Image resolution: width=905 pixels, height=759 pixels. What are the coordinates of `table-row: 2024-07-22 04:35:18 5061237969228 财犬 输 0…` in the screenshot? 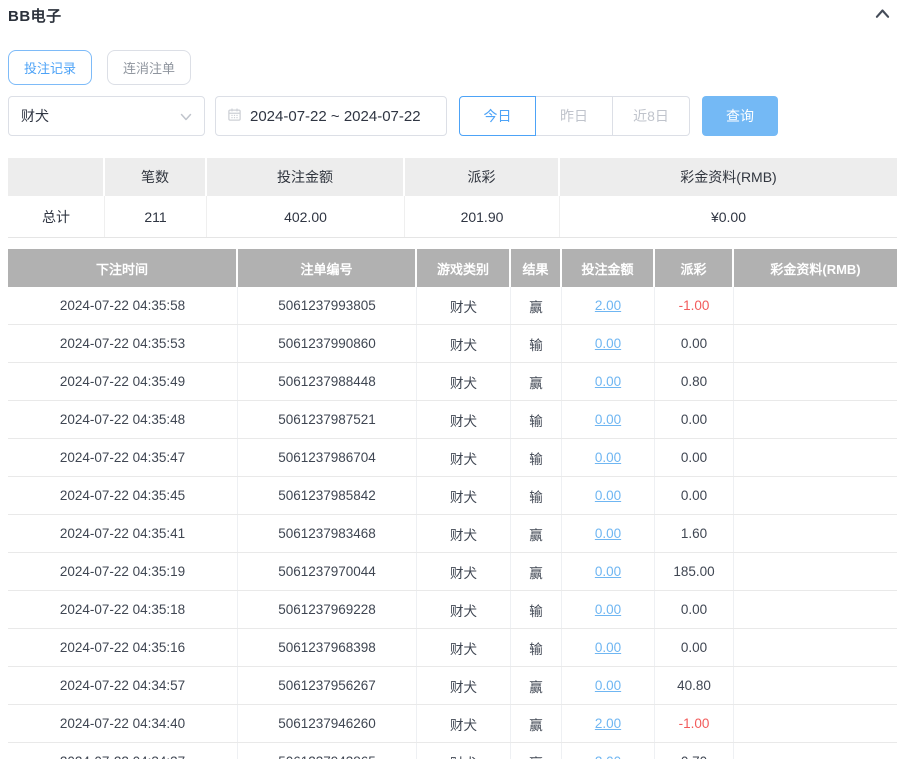 It's located at (452, 610).